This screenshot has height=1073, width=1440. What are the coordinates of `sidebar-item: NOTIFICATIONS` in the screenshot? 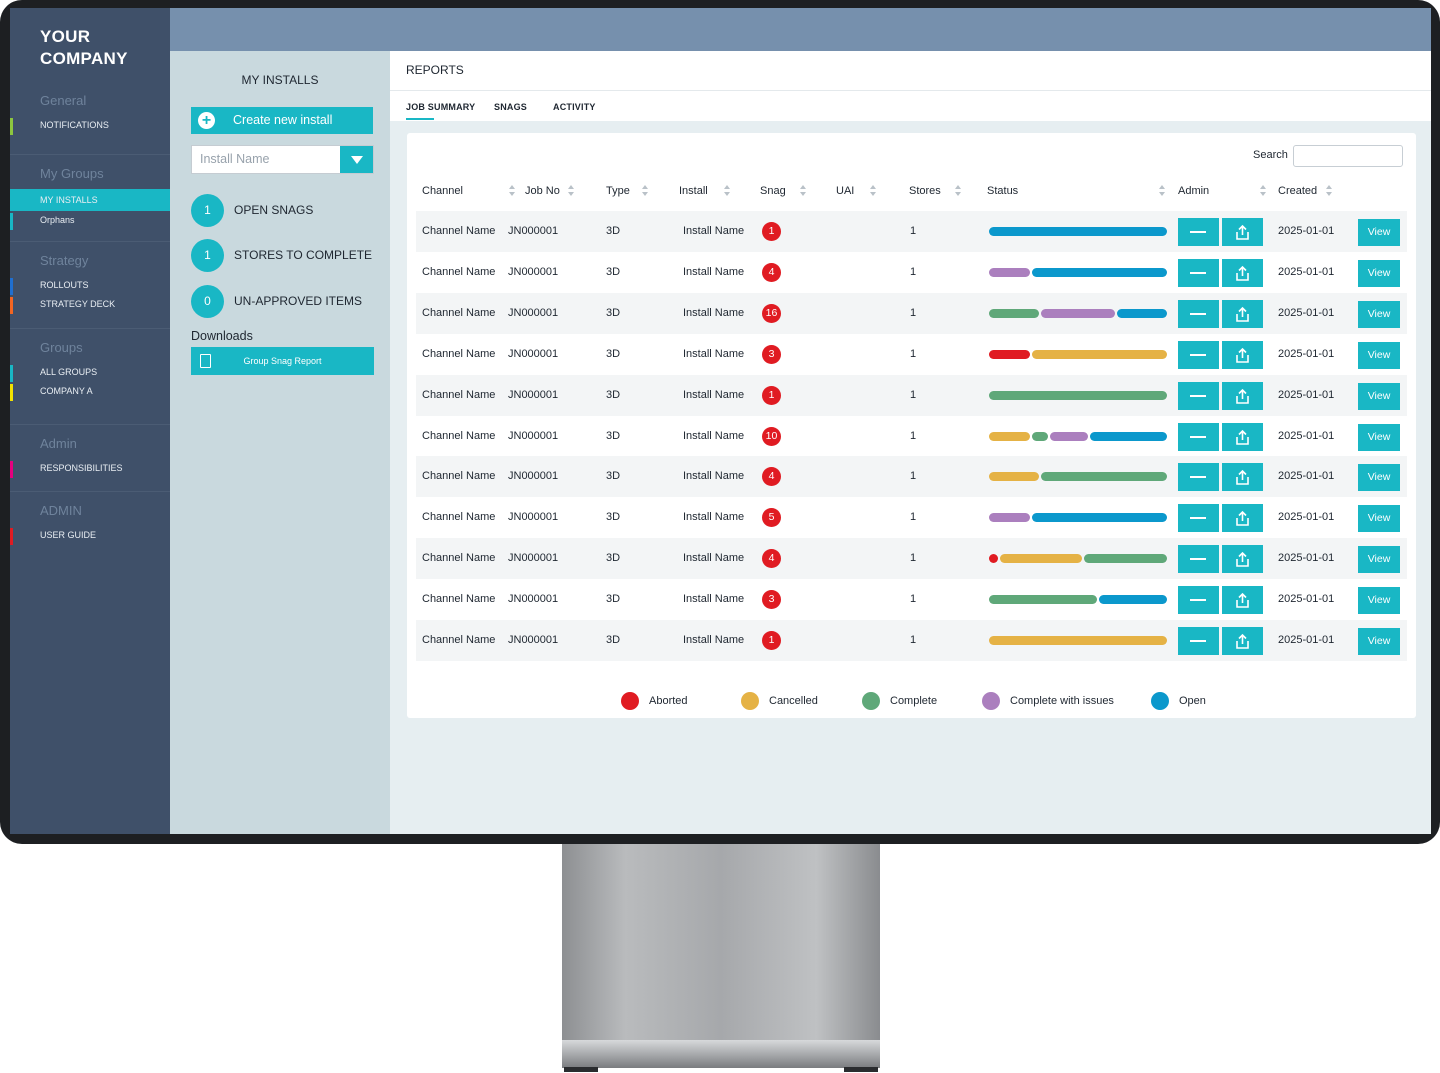 It's located at (90, 125).